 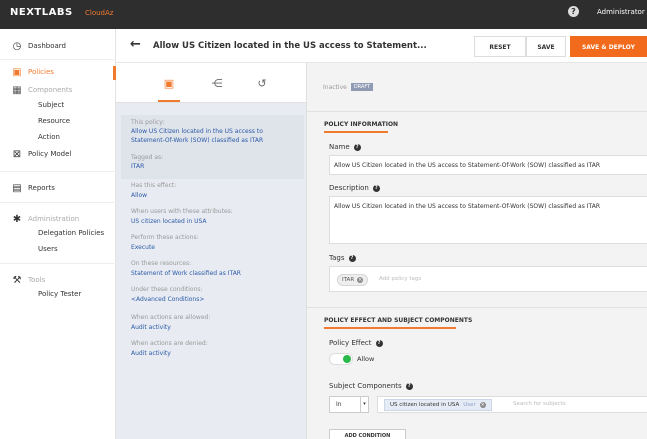 I want to click on chevron-down-icon: ▾, so click(x=364, y=404).